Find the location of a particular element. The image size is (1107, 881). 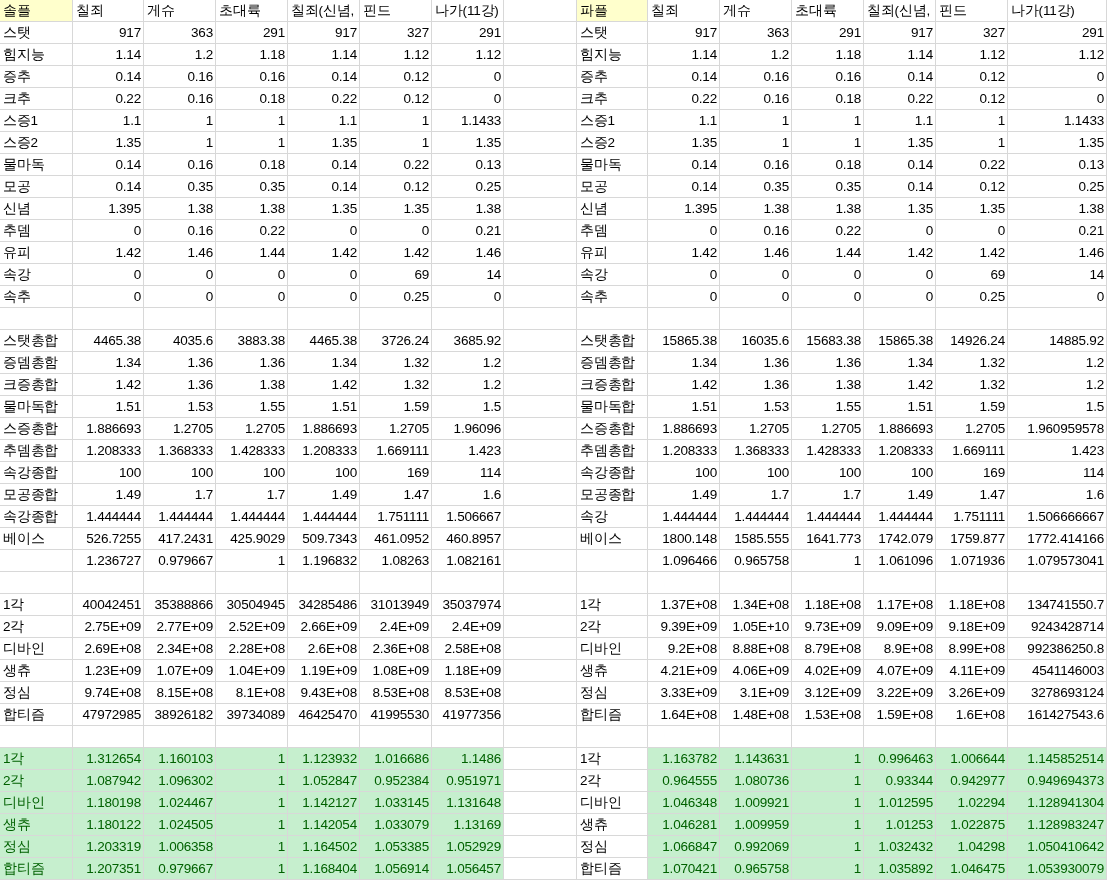

table-cell: 1.080736 is located at coordinates (756, 781).